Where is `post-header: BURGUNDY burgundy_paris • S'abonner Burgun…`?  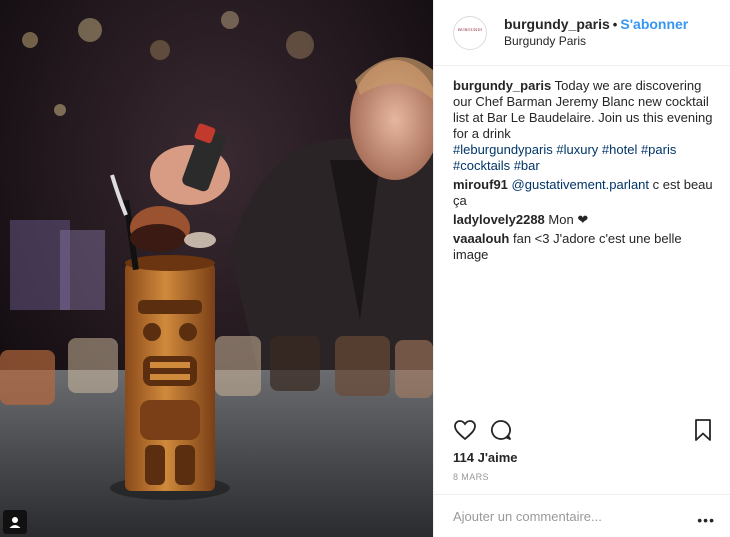 post-header: BURGUNDY burgundy_paris • S'abonner Burgun… is located at coordinates (582, 33).